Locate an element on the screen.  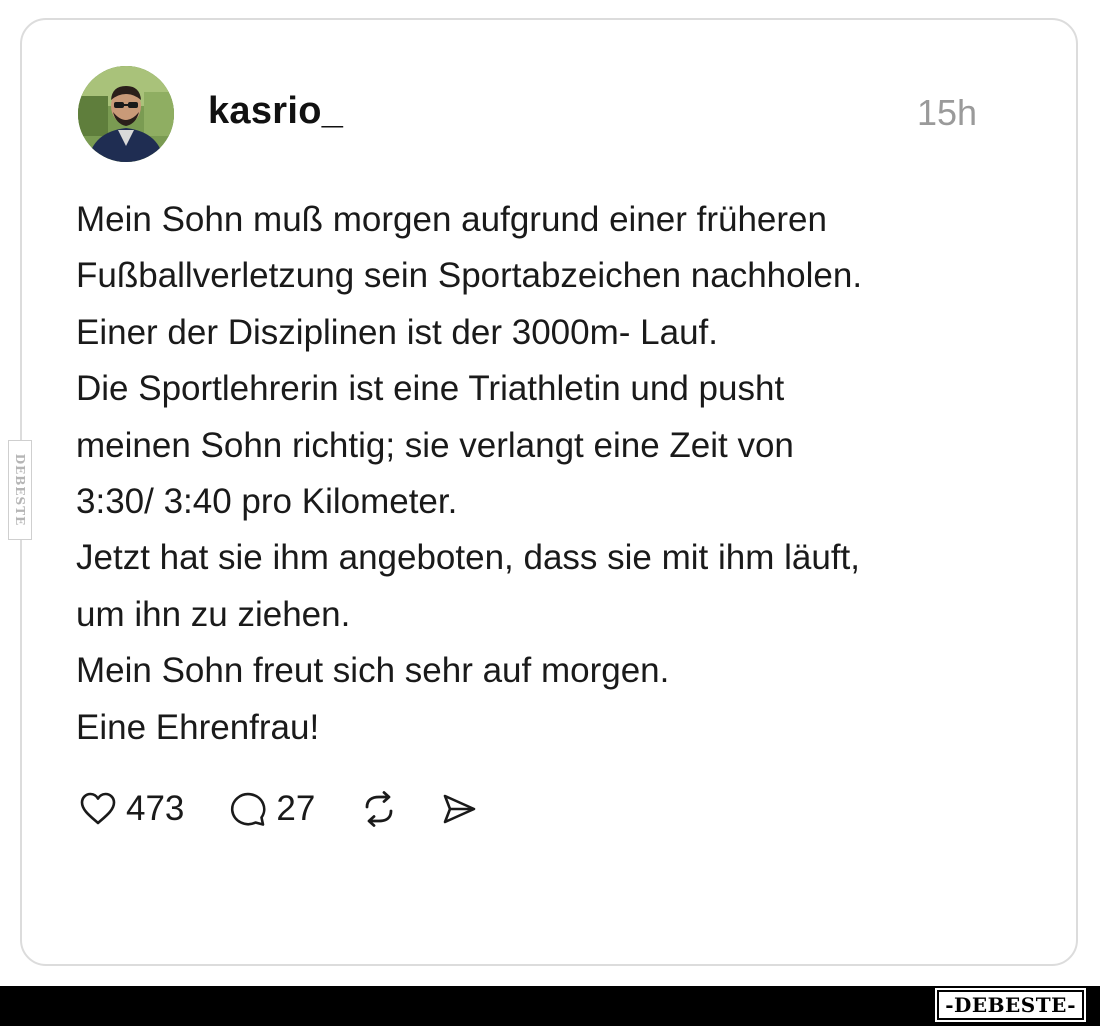
footer-bar: -DEBESTE- is located at coordinates (550, 1006).